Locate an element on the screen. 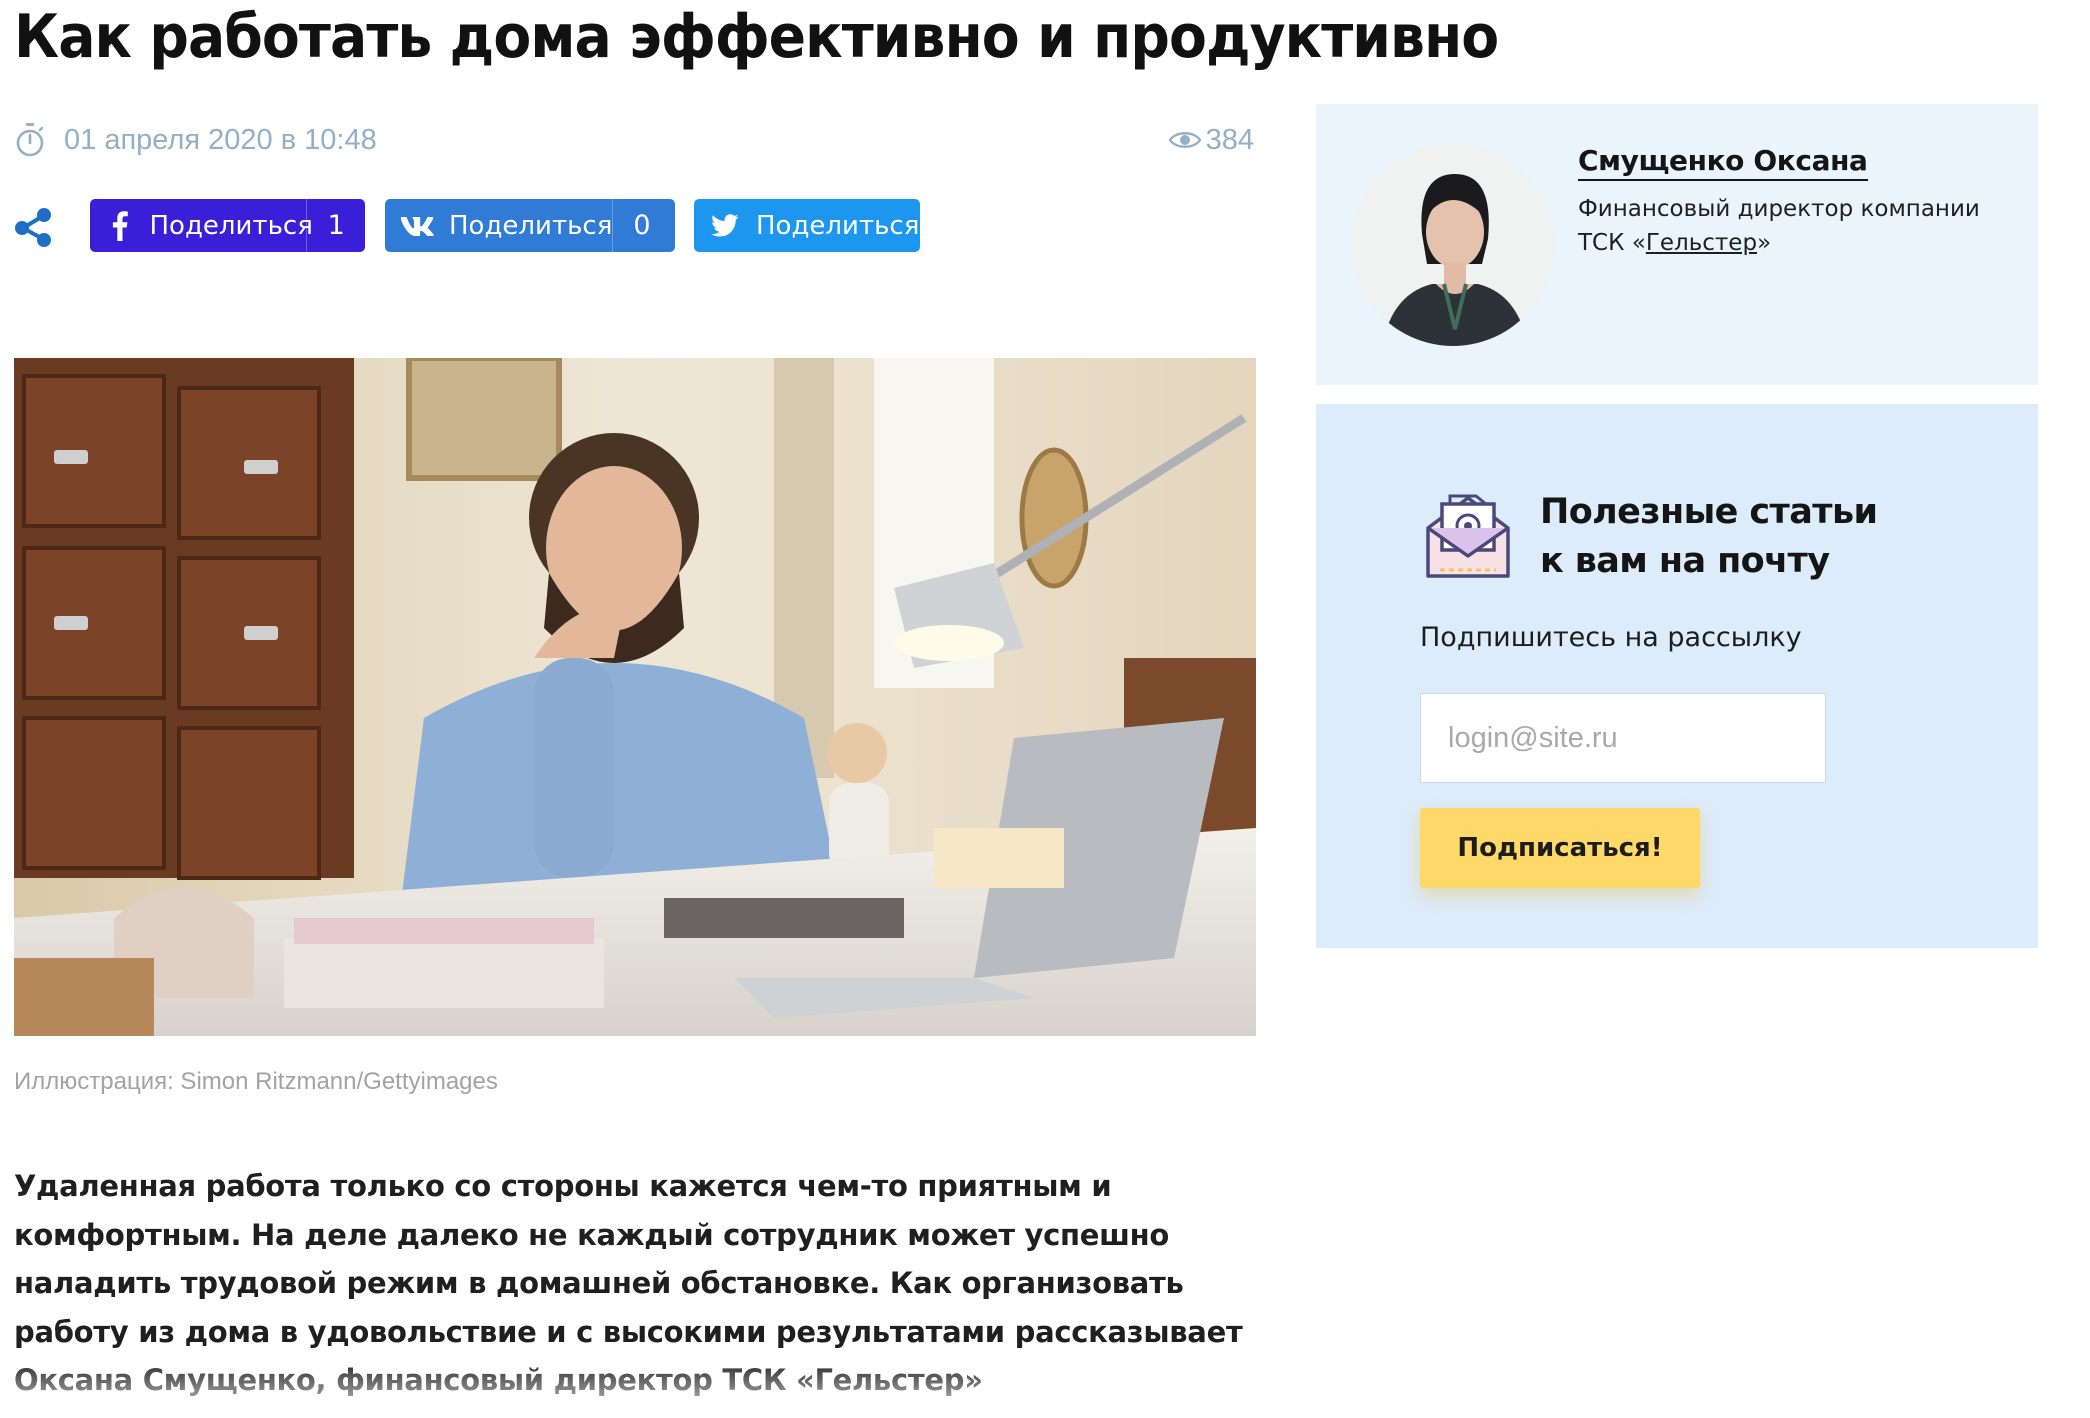 The width and height of the screenshot is (2090, 1418). article-meta: 01 апреля 2020 в 10:48 384 is located at coordinates (634, 140).